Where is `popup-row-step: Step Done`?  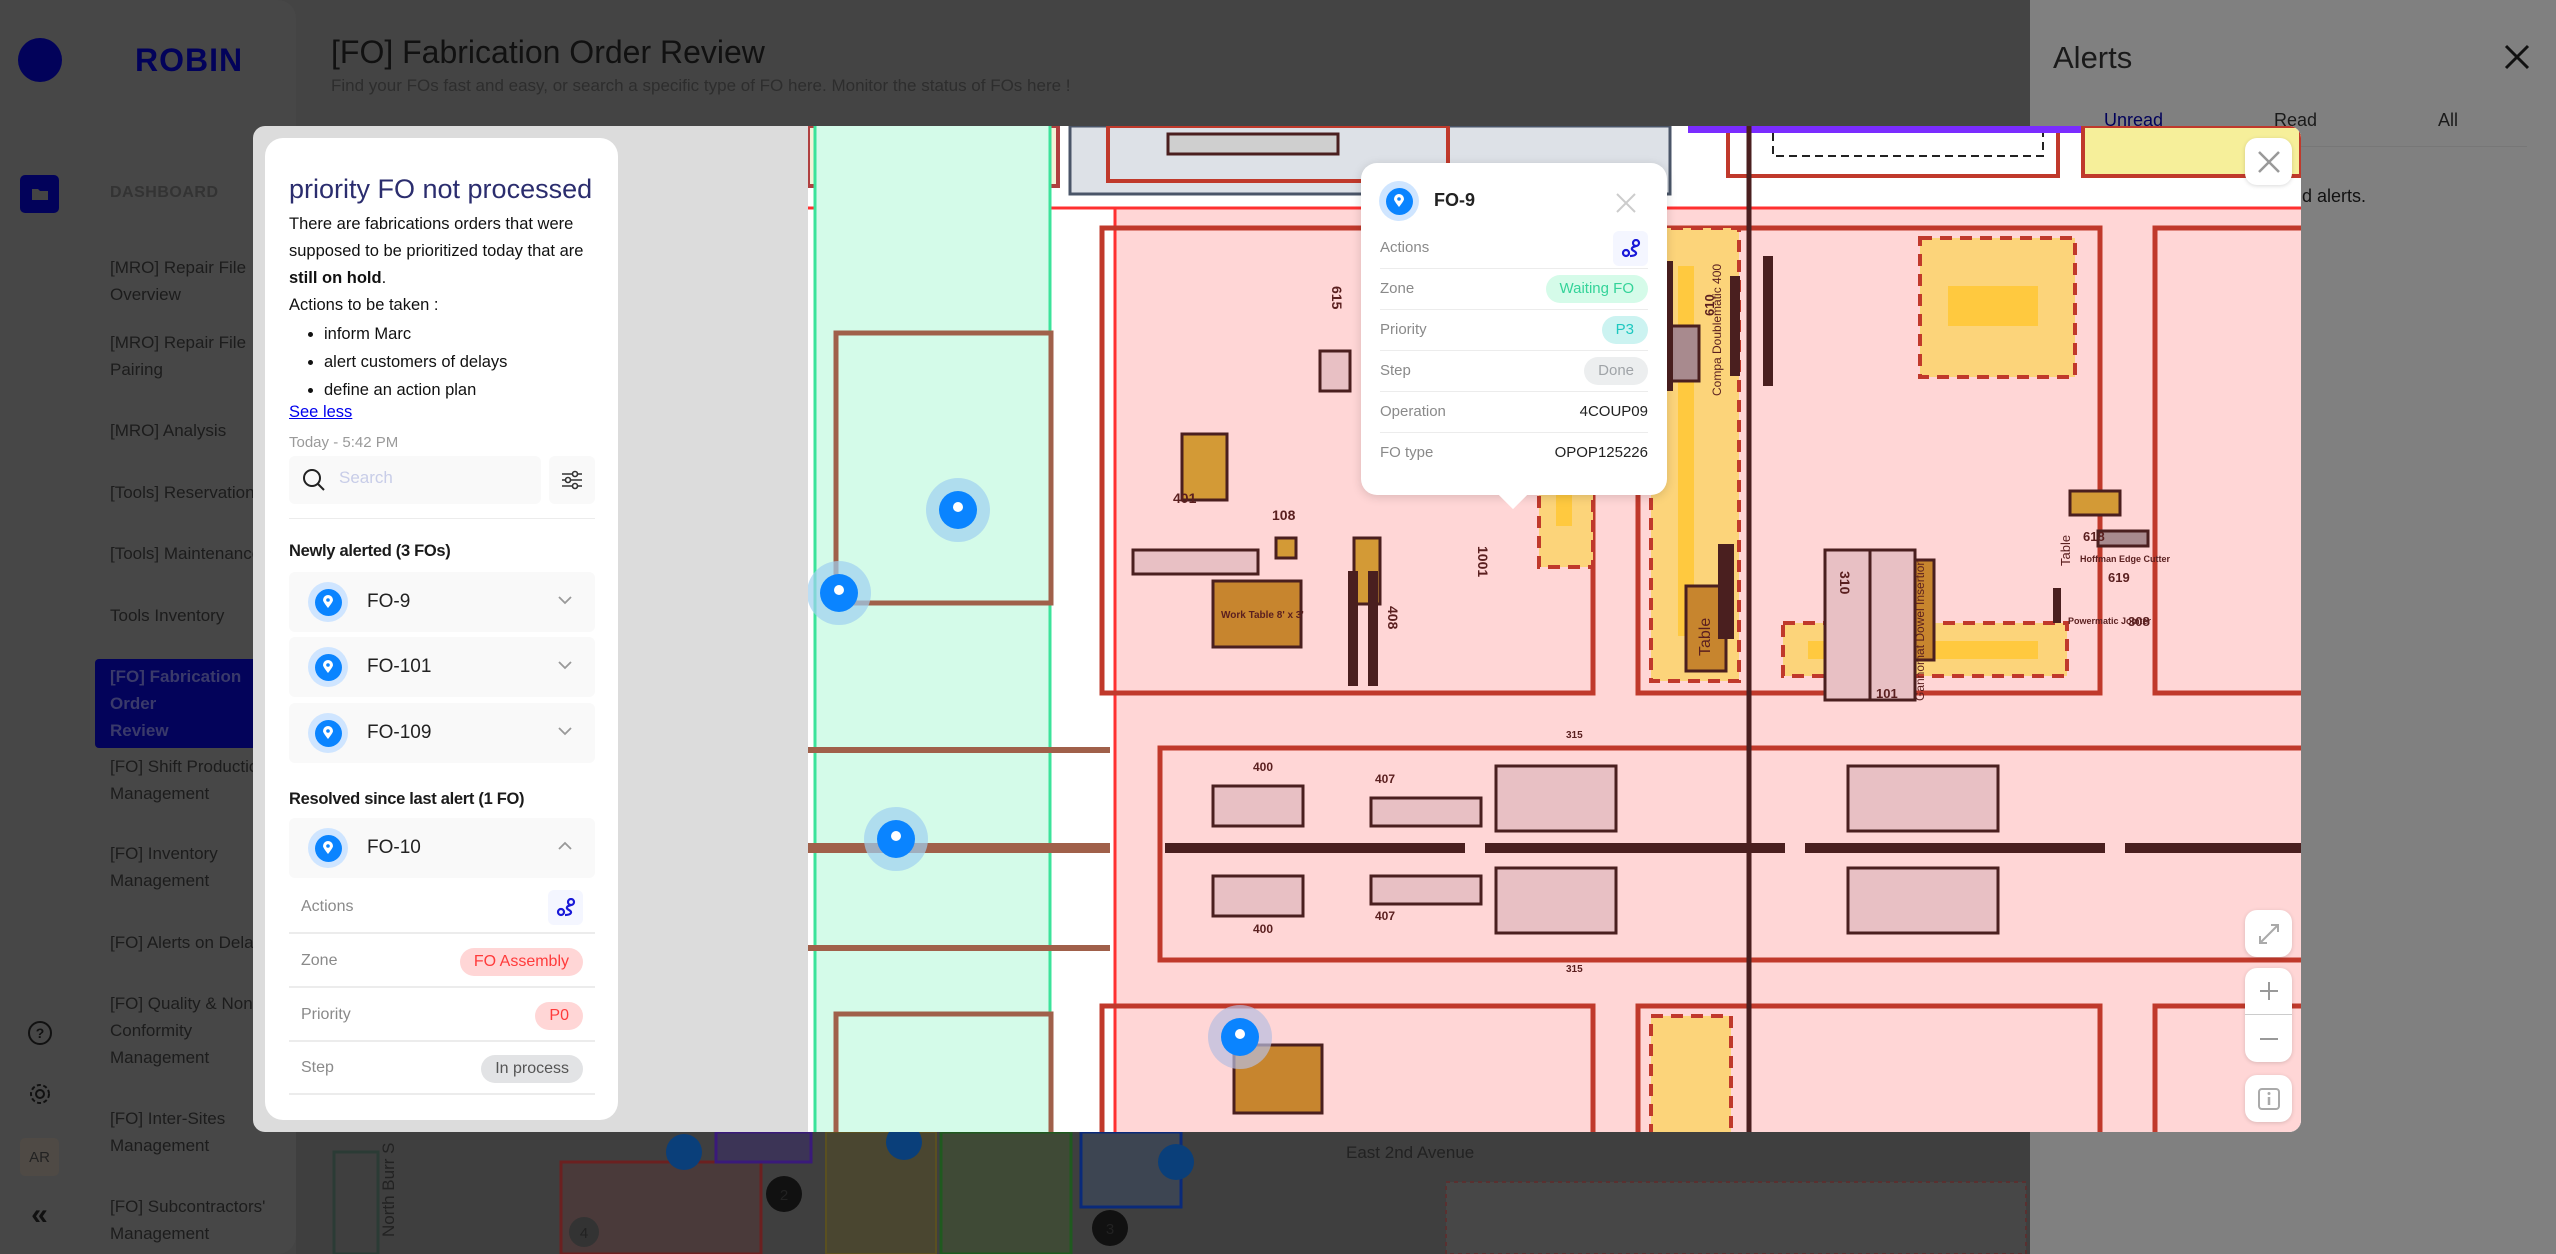
popup-row-step: Step Done is located at coordinates (1514, 371).